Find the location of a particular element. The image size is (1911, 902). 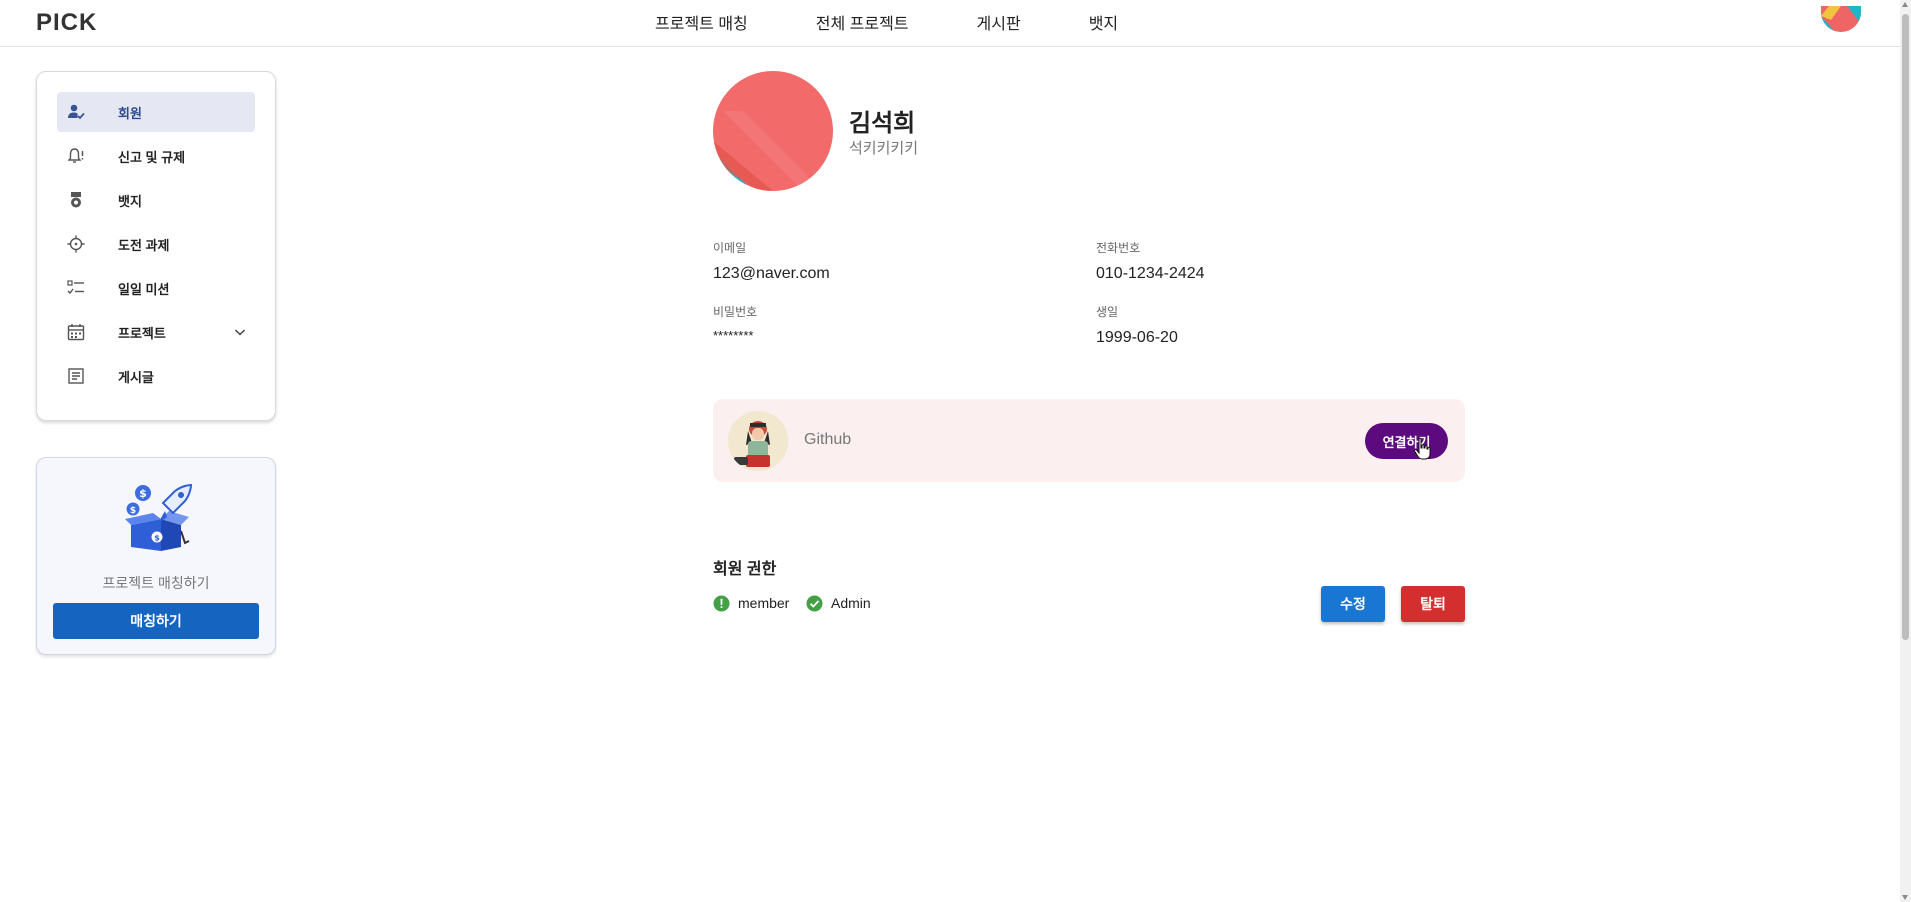

scroll-down-icon is located at coordinates (1905, 897).